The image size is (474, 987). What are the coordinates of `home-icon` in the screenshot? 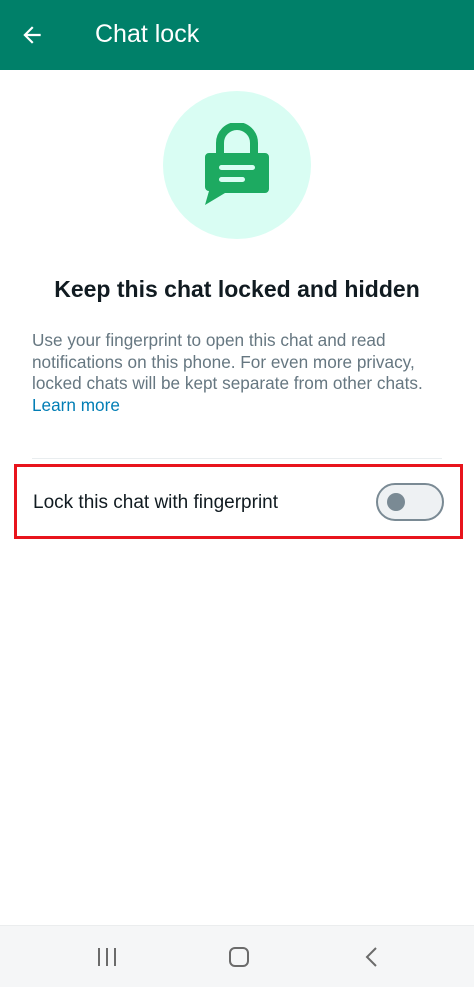 It's located at (239, 957).